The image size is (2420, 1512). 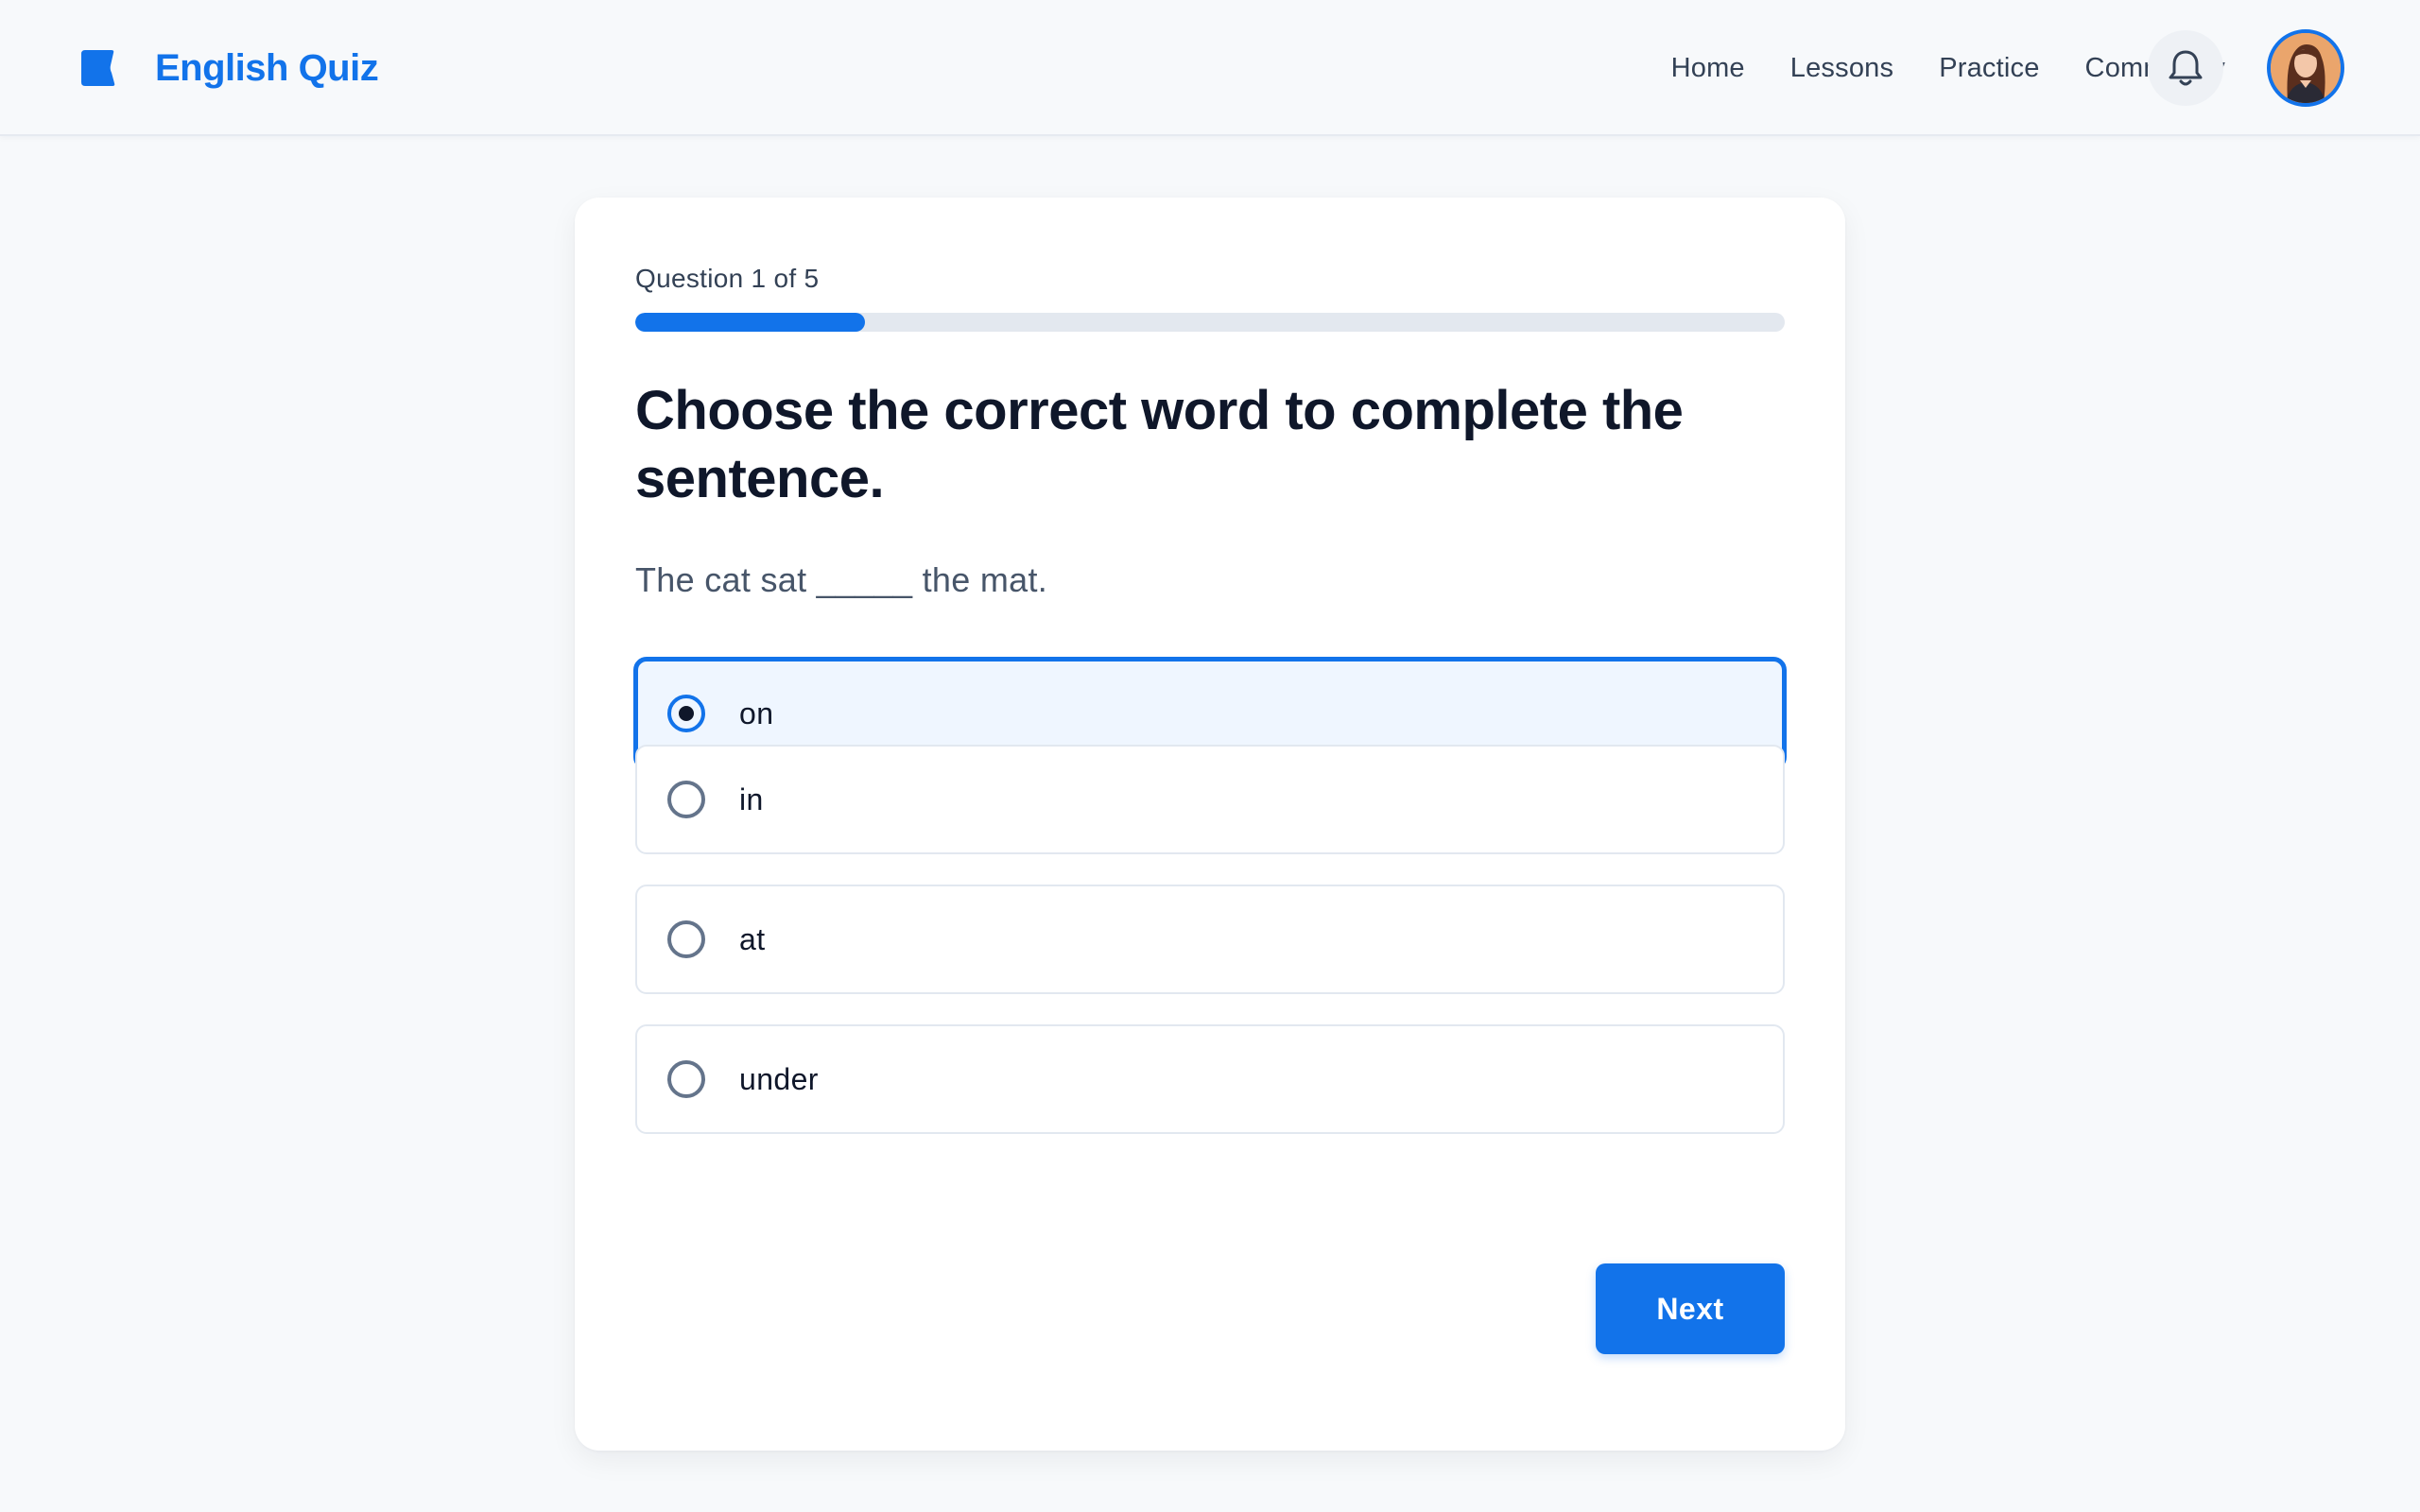 What do you see at coordinates (98, 68) in the screenshot?
I see `book-icon` at bounding box center [98, 68].